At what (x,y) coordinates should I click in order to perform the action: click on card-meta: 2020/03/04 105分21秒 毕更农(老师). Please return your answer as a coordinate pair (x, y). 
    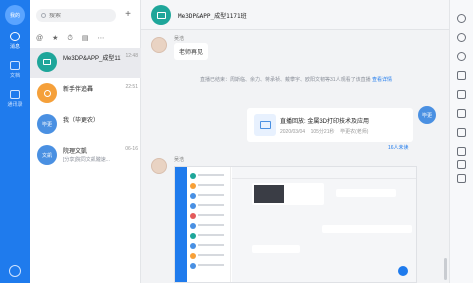
    Looking at the image, I should click on (324, 131).